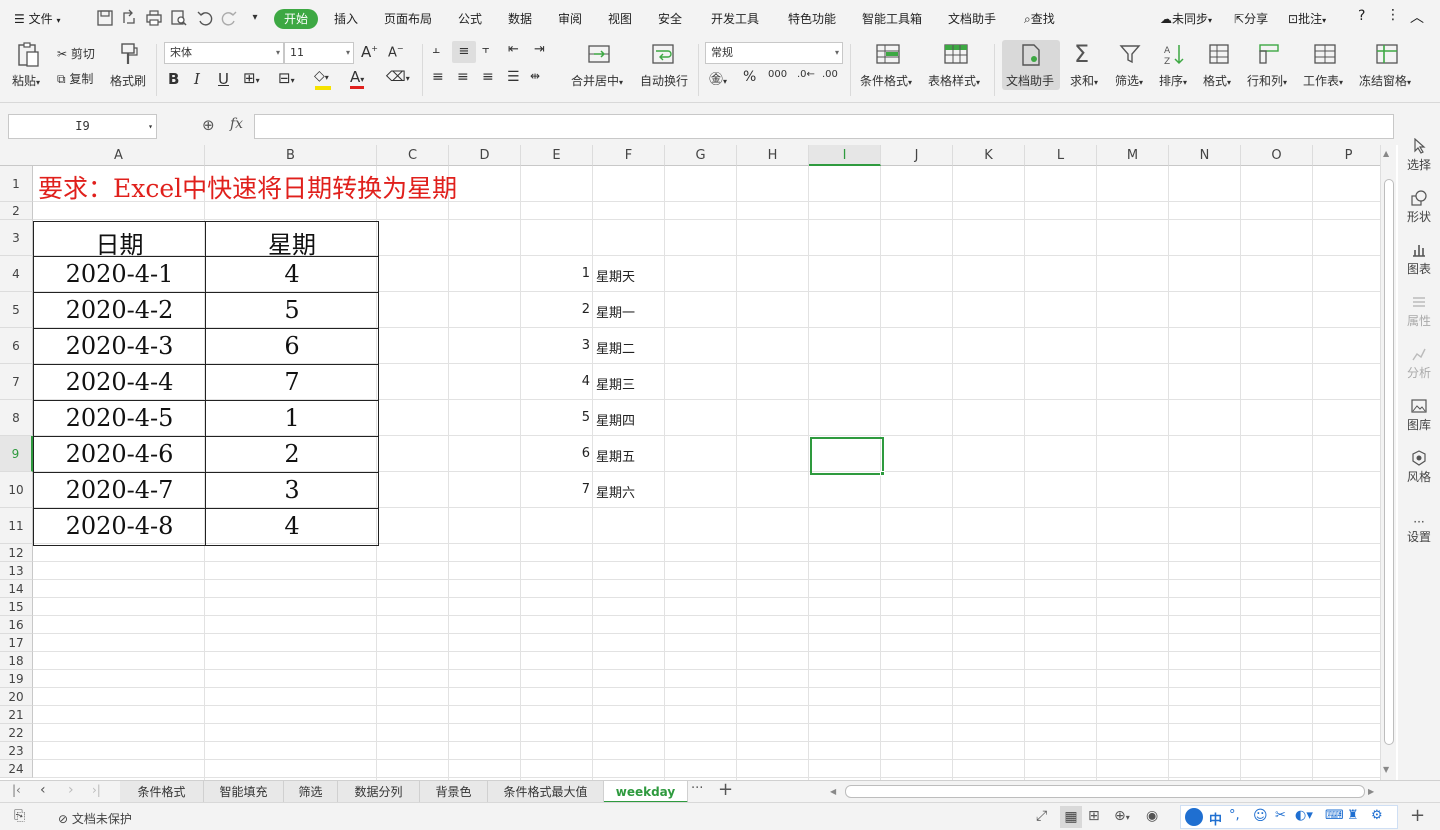 The image size is (1440, 830). I want to click on tab-review: 审阅, so click(570, 18).